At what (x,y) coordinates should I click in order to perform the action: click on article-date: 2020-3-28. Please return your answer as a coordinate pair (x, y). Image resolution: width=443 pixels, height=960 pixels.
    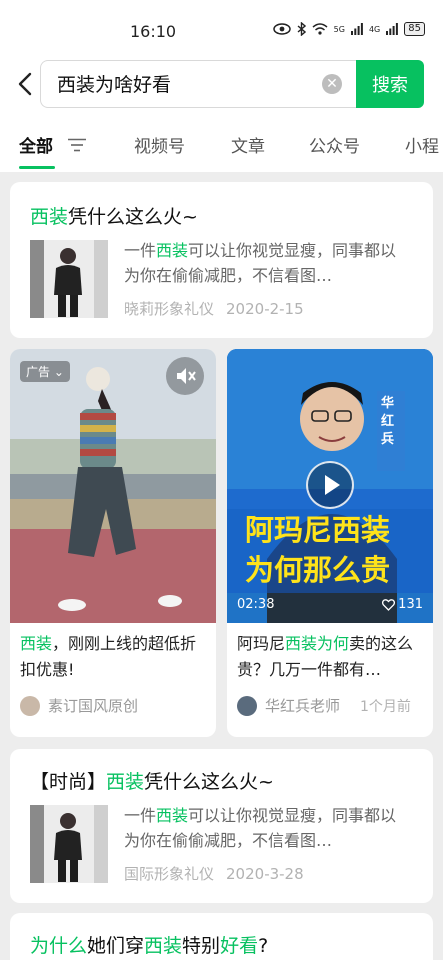
    Looking at the image, I should click on (265, 874).